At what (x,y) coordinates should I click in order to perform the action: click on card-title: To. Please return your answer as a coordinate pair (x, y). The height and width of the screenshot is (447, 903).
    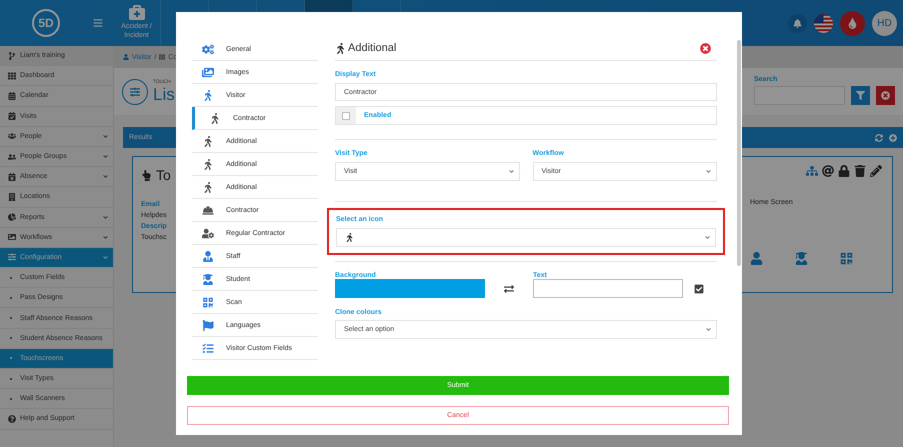
    Looking at the image, I should click on (163, 175).